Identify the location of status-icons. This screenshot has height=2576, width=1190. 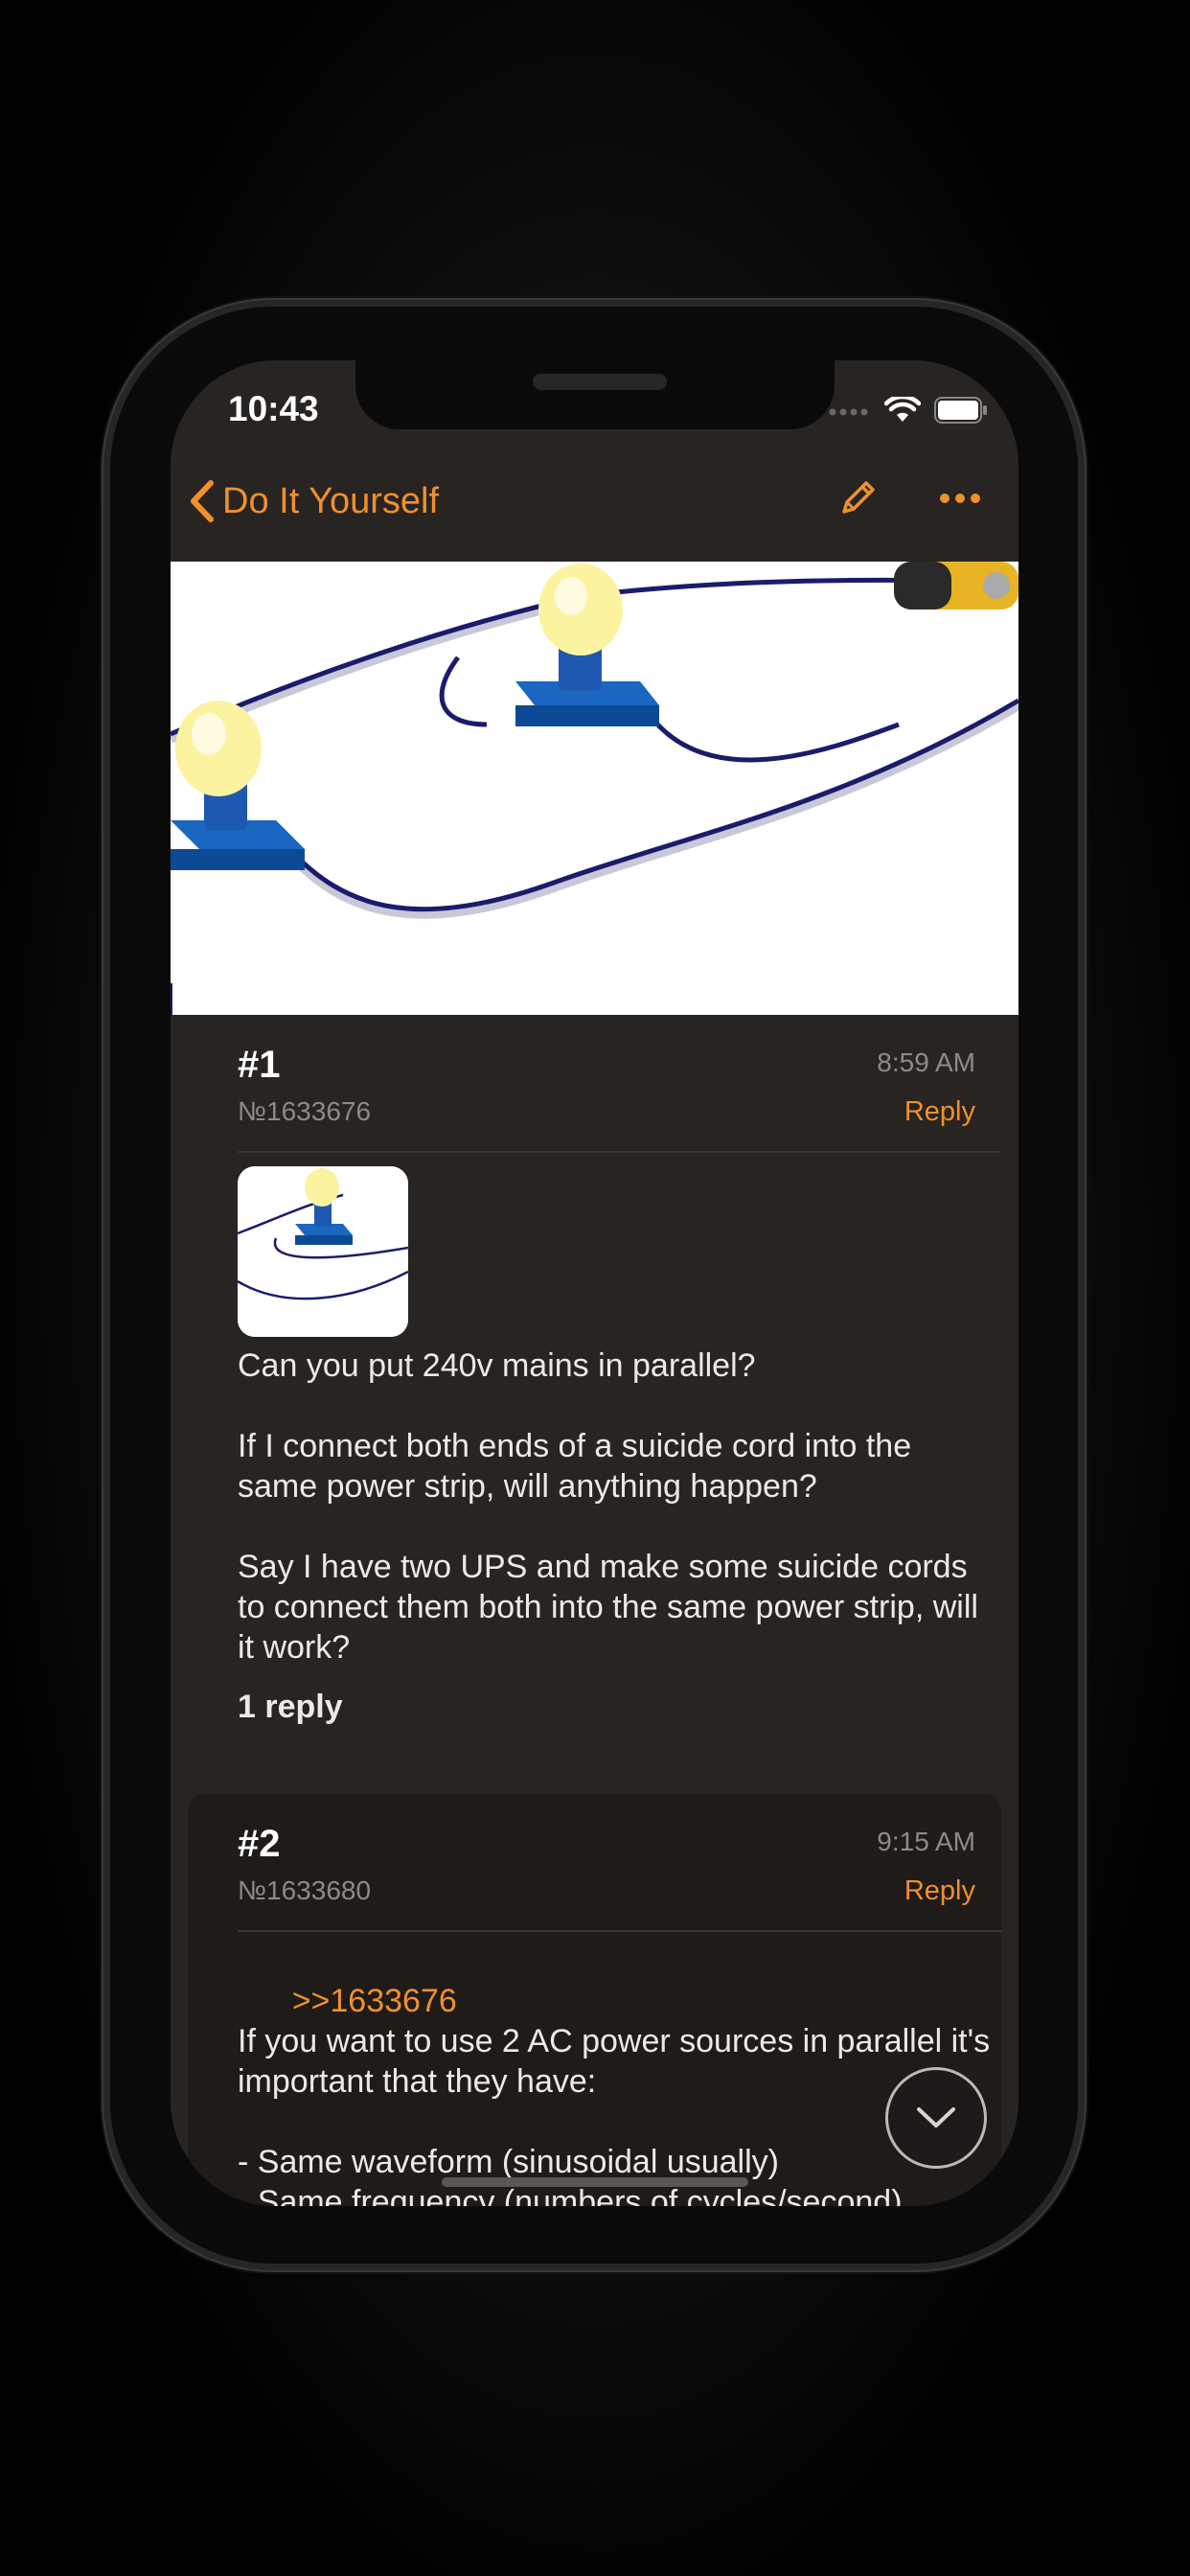
(909, 410).